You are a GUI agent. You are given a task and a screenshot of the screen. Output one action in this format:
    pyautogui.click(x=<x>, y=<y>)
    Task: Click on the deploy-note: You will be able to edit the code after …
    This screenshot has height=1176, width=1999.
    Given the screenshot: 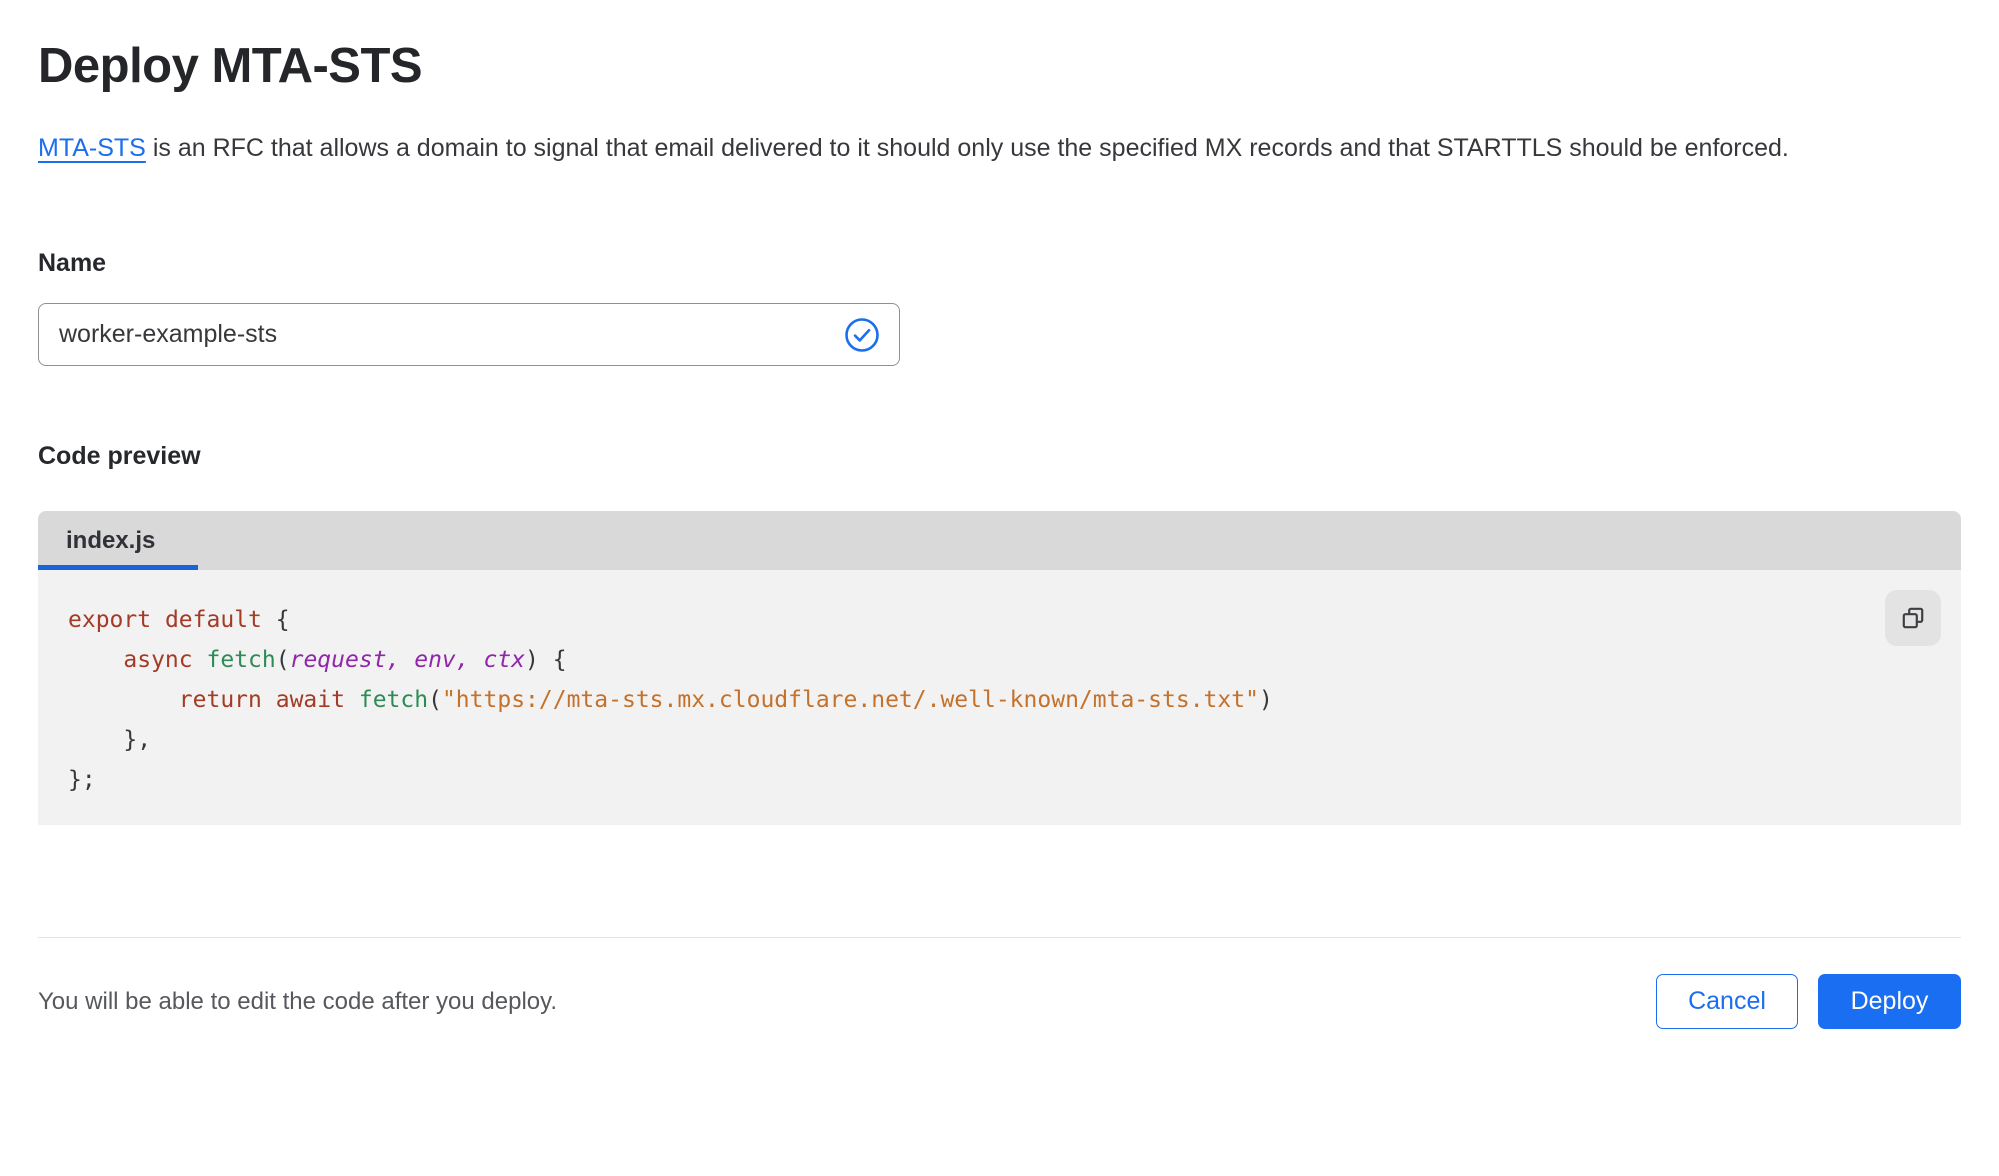 What is the action you would take?
    pyautogui.click(x=298, y=1001)
    